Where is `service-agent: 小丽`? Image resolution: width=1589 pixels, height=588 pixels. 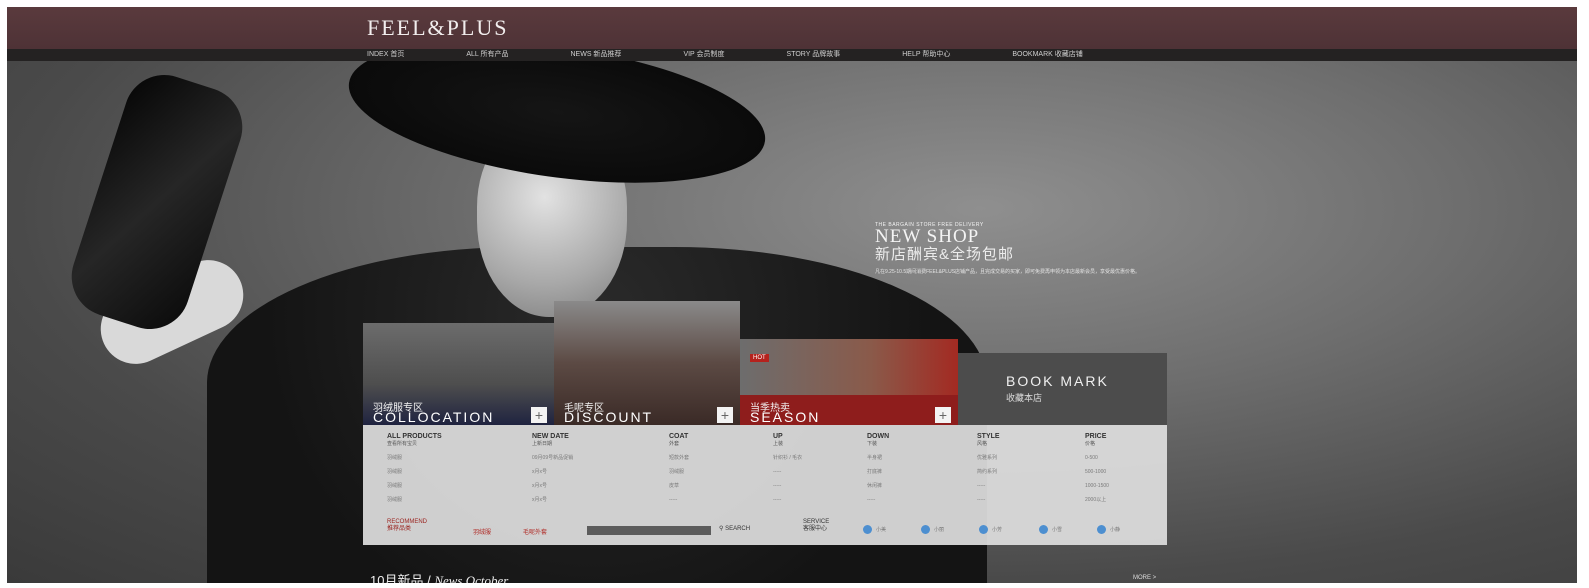
service-agent: 小丽 is located at coordinates (932, 529).